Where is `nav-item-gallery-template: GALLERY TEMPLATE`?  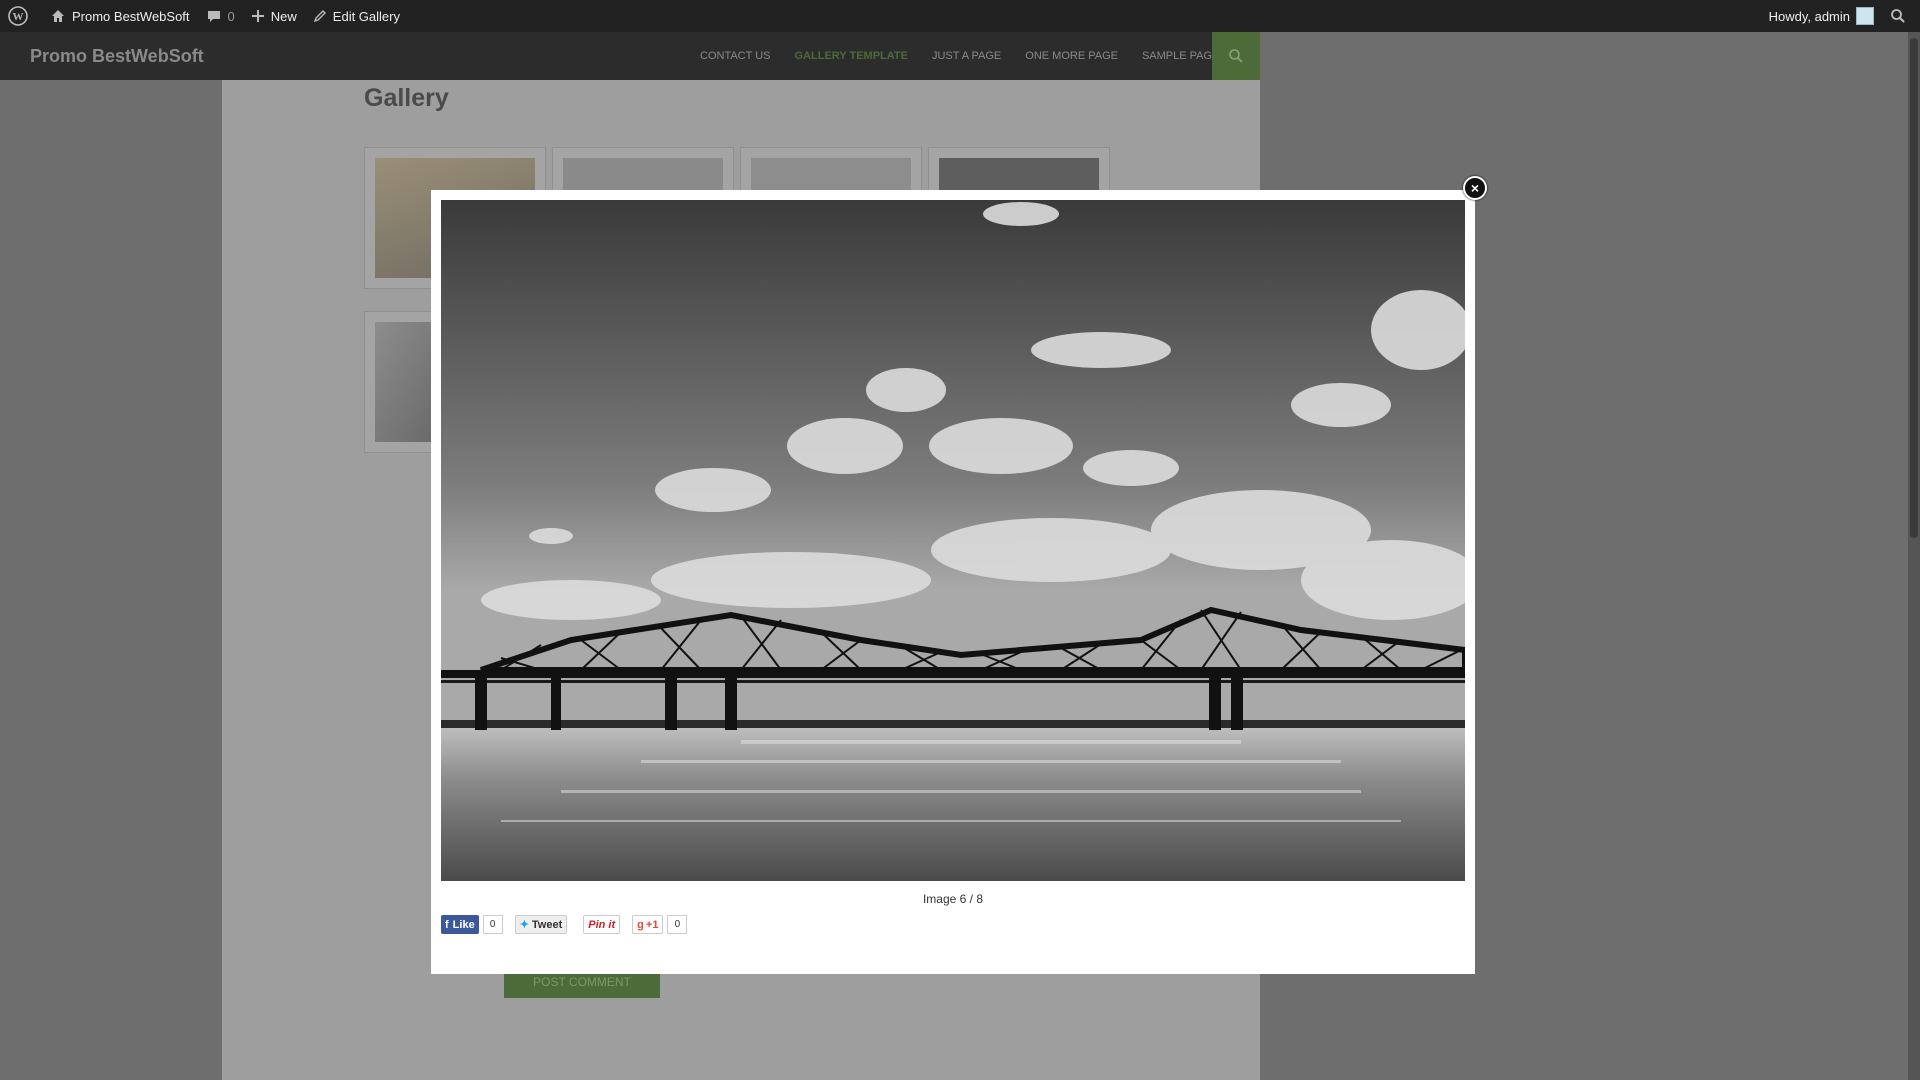 nav-item-gallery-template: GALLERY TEMPLATE is located at coordinates (851, 56).